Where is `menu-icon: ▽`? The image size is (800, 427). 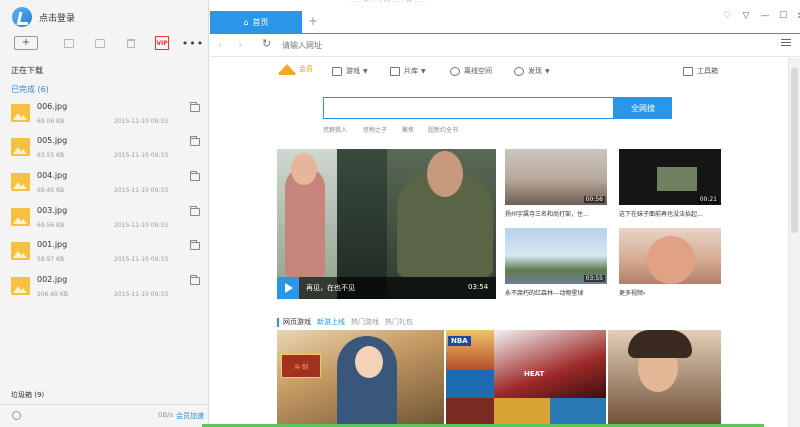 menu-icon: ▽ is located at coordinates (746, 16).